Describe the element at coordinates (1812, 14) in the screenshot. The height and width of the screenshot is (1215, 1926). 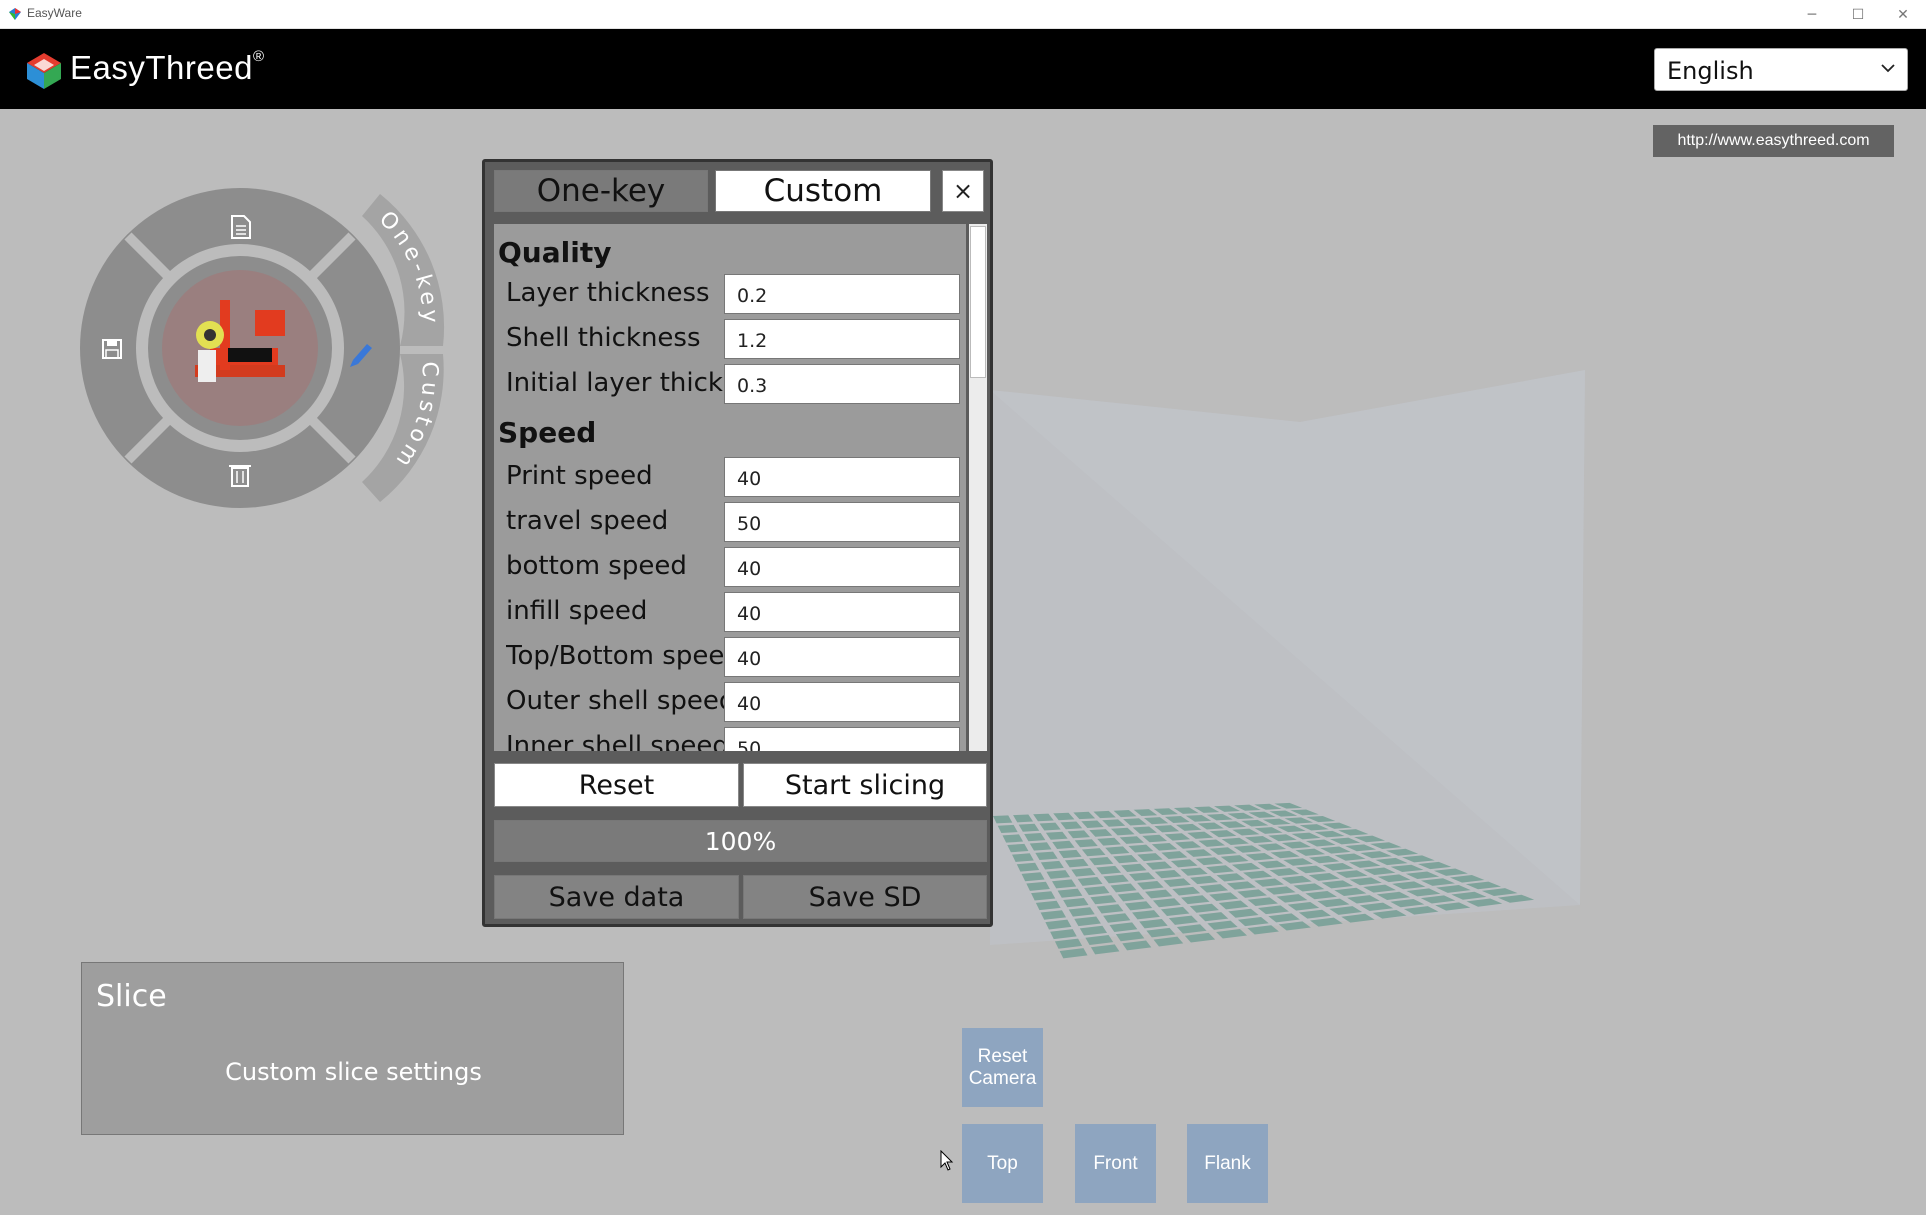
I see `minimize-button: ─` at that location.